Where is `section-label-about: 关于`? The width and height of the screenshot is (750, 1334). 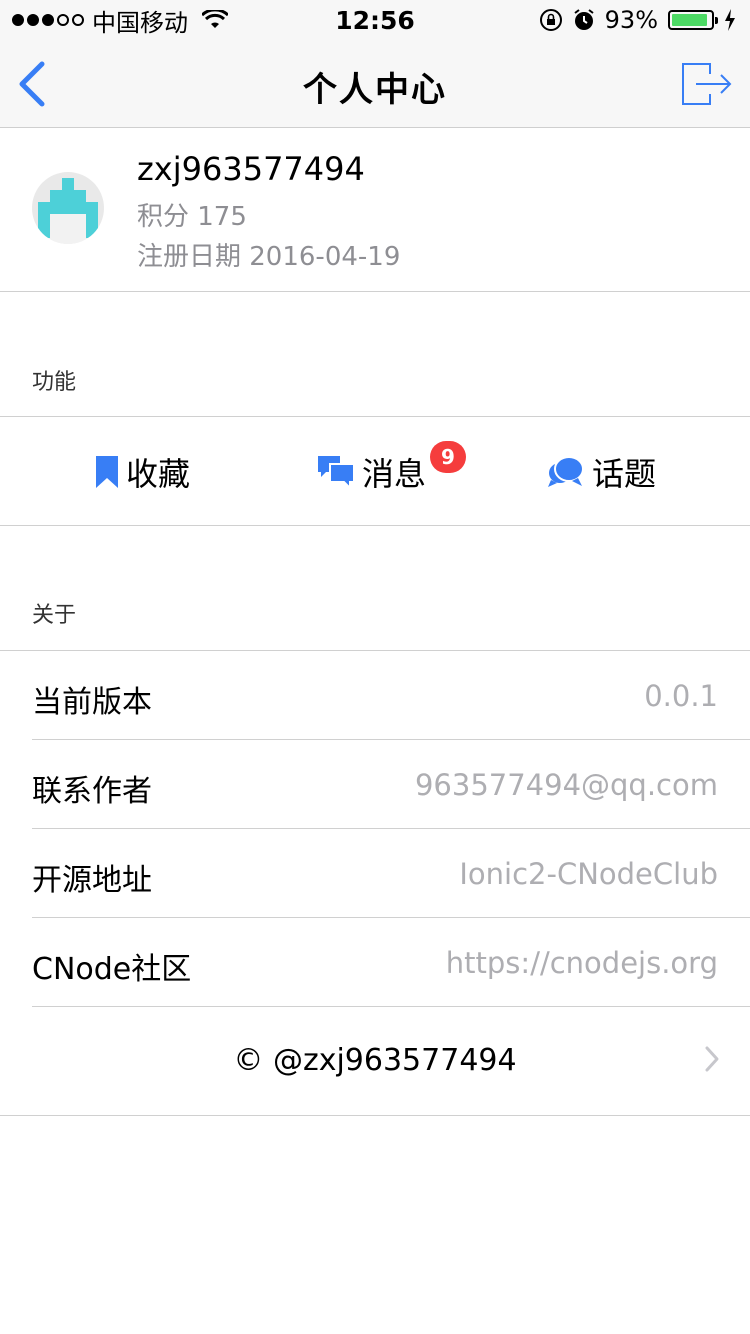 section-label-about: 关于 is located at coordinates (54, 615).